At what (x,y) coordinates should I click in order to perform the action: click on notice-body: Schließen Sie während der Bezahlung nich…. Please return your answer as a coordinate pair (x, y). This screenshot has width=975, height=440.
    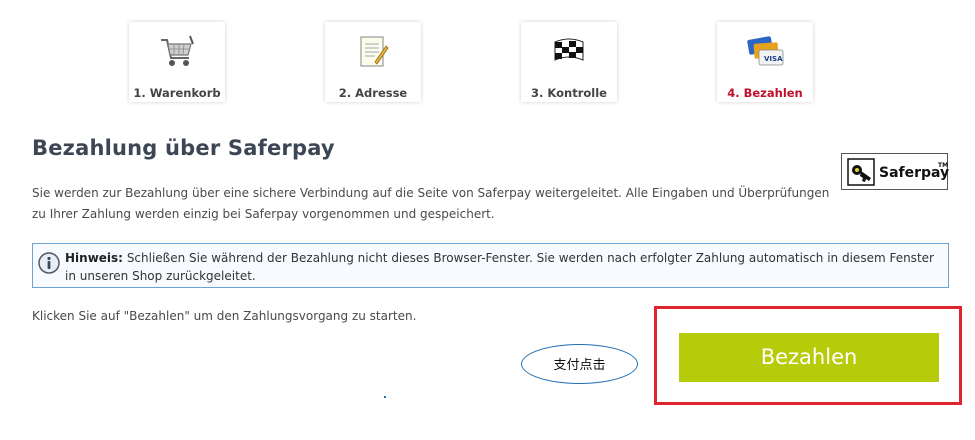
    Looking at the image, I should click on (499, 267).